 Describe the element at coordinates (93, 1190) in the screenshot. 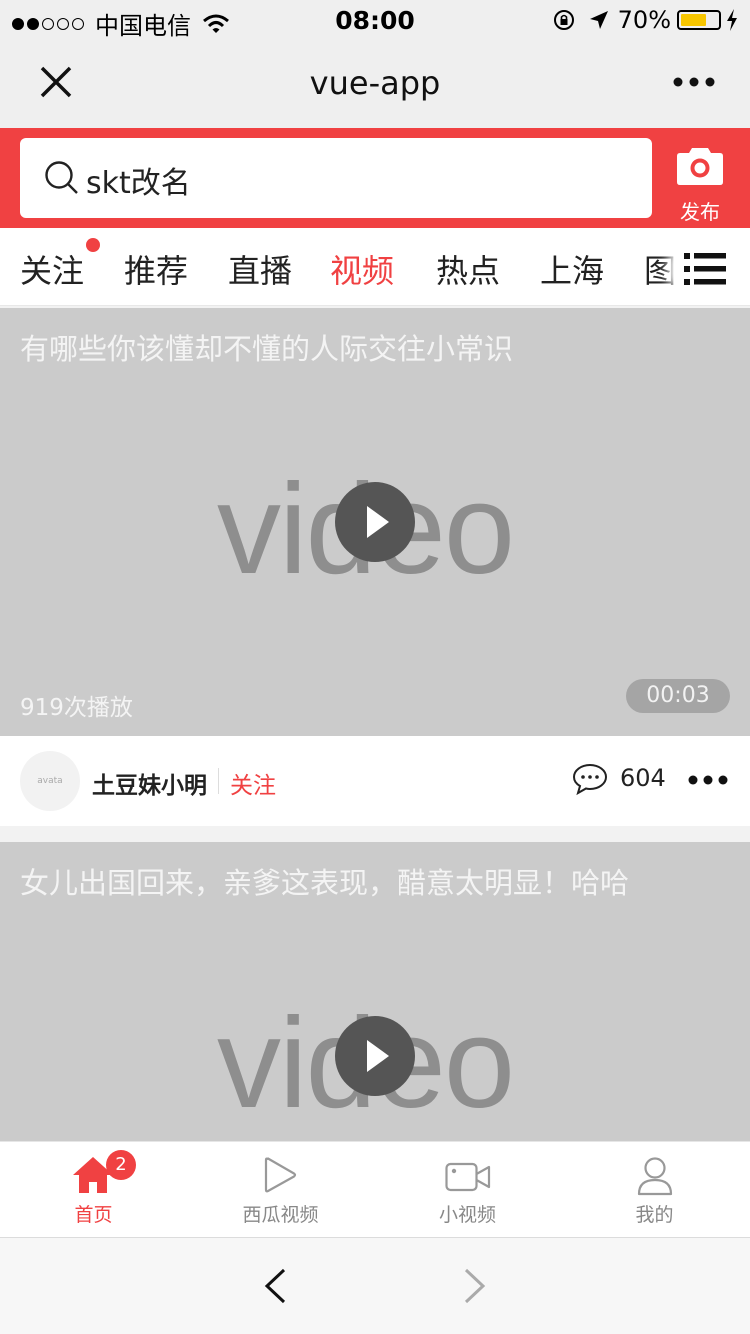

I see `tab-home: 2 首页` at that location.